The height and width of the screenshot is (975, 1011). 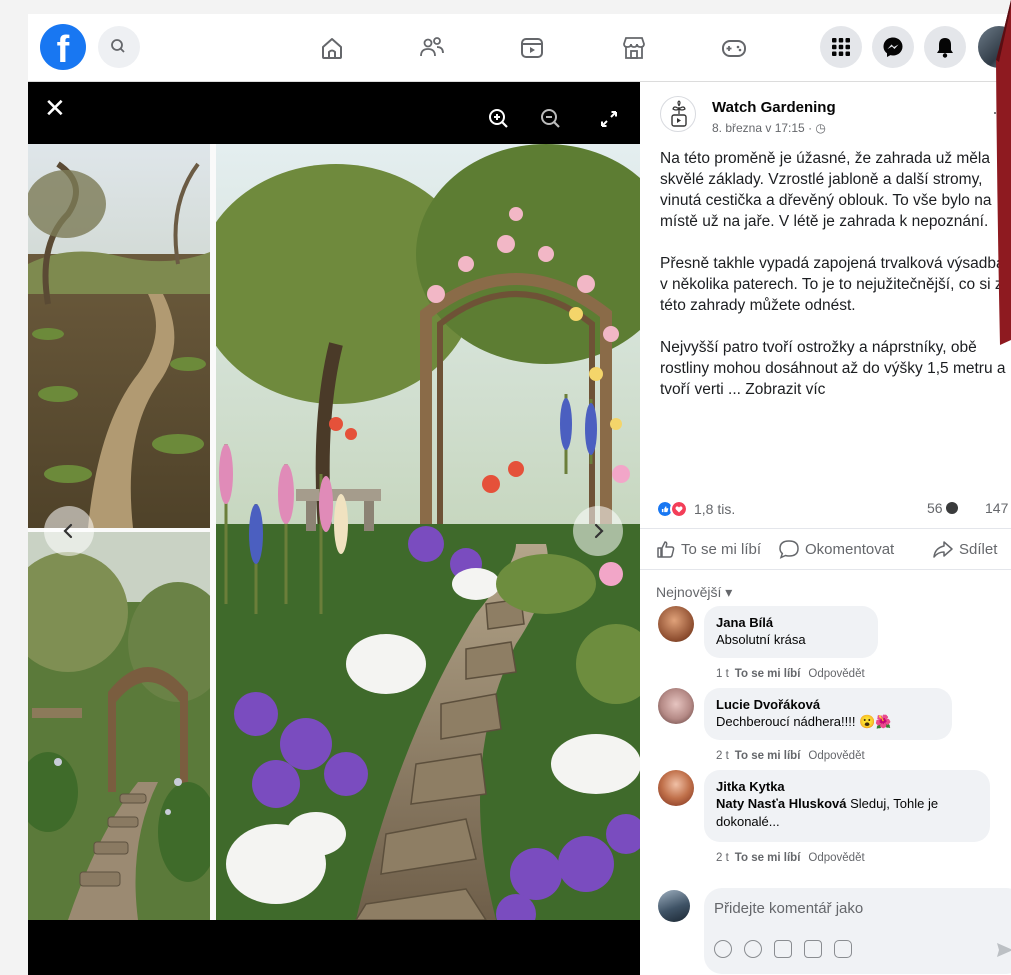 What do you see at coordinates (875, 721) in the screenshot?
I see `emoji-reaction-icons: 😮🌺` at bounding box center [875, 721].